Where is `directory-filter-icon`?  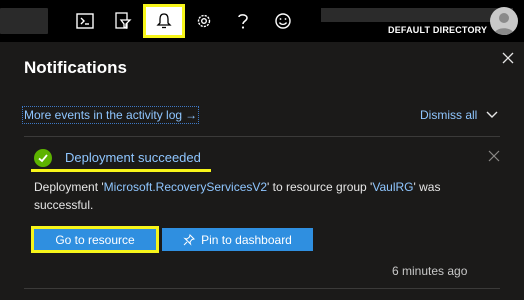 directory-filter-icon is located at coordinates (123, 21).